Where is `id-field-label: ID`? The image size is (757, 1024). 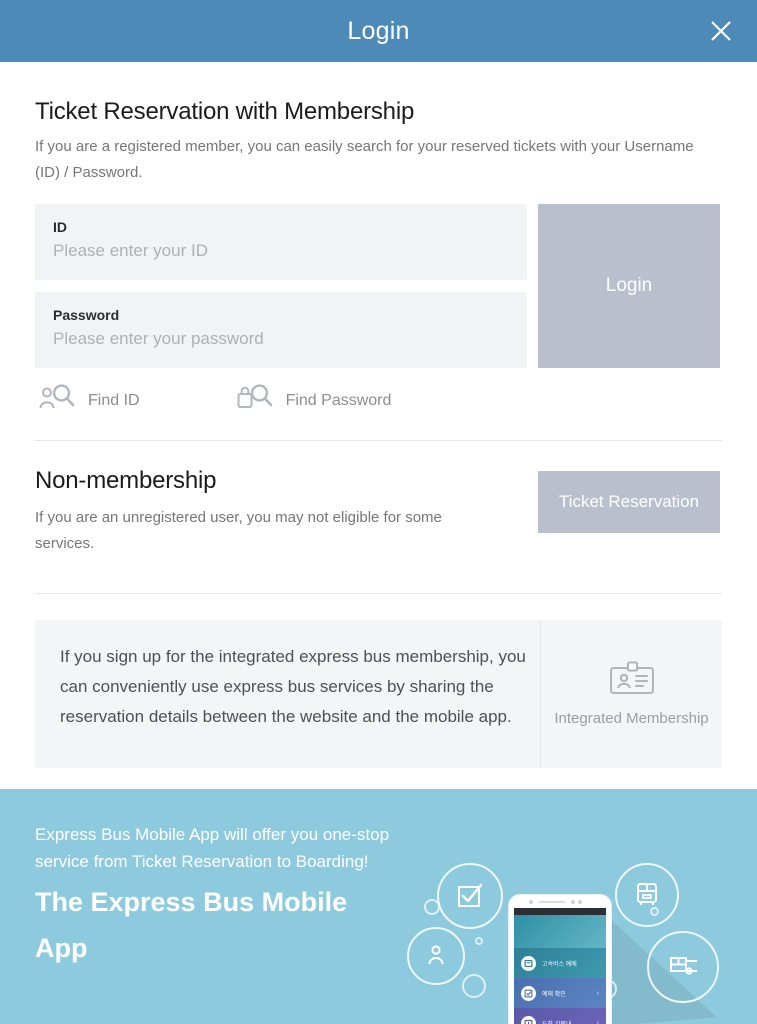
id-field-label: ID is located at coordinates (60, 227).